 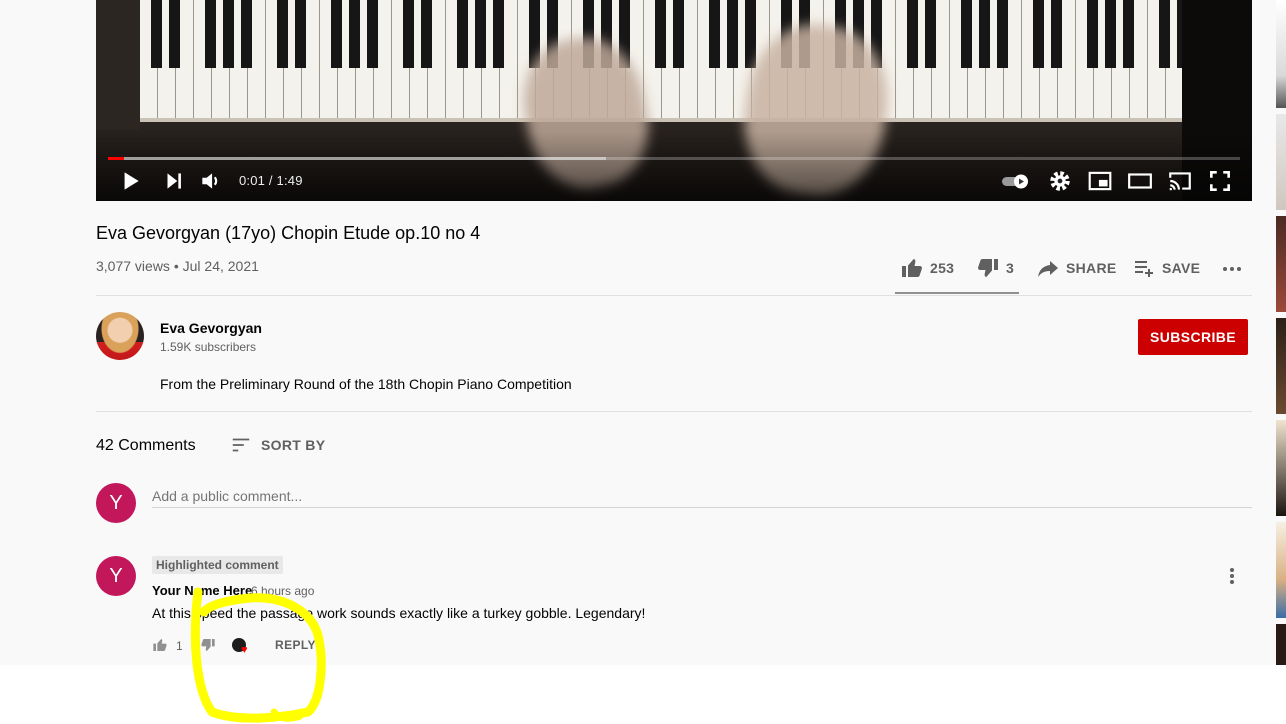 I want to click on miniplayer-button, so click(x=1100, y=181).